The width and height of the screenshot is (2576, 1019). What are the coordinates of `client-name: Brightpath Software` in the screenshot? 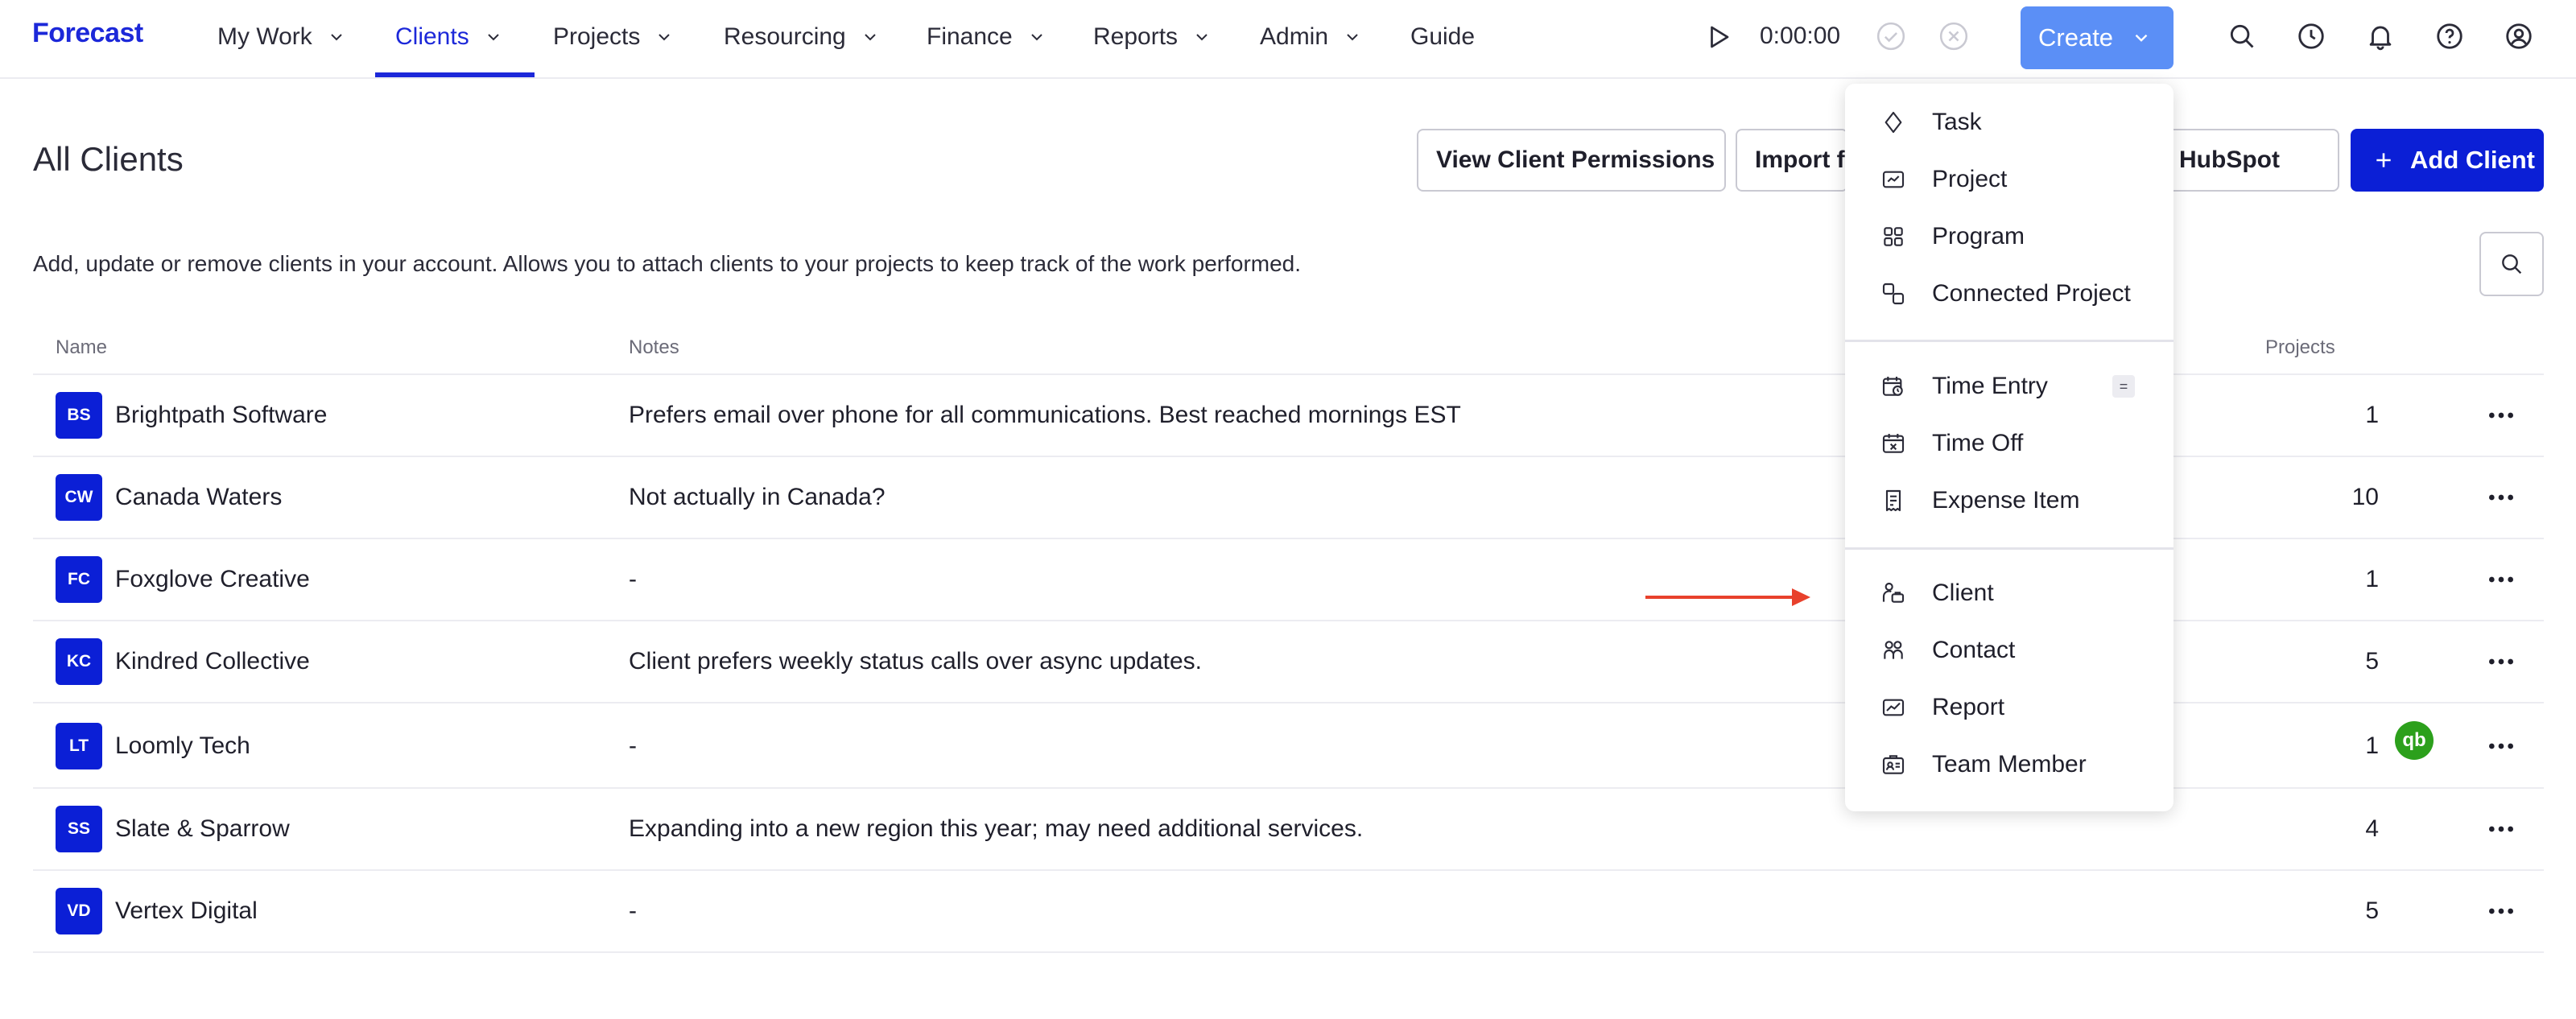 It's located at (221, 415).